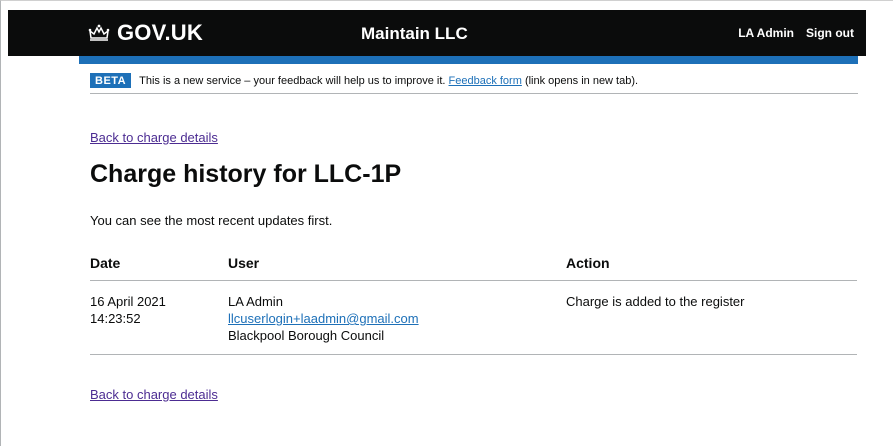 This screenshot has width=893, height=446. Describe the element at coordinates (468, 60) in the screenshot. I see `header-accent-bar` at that location.